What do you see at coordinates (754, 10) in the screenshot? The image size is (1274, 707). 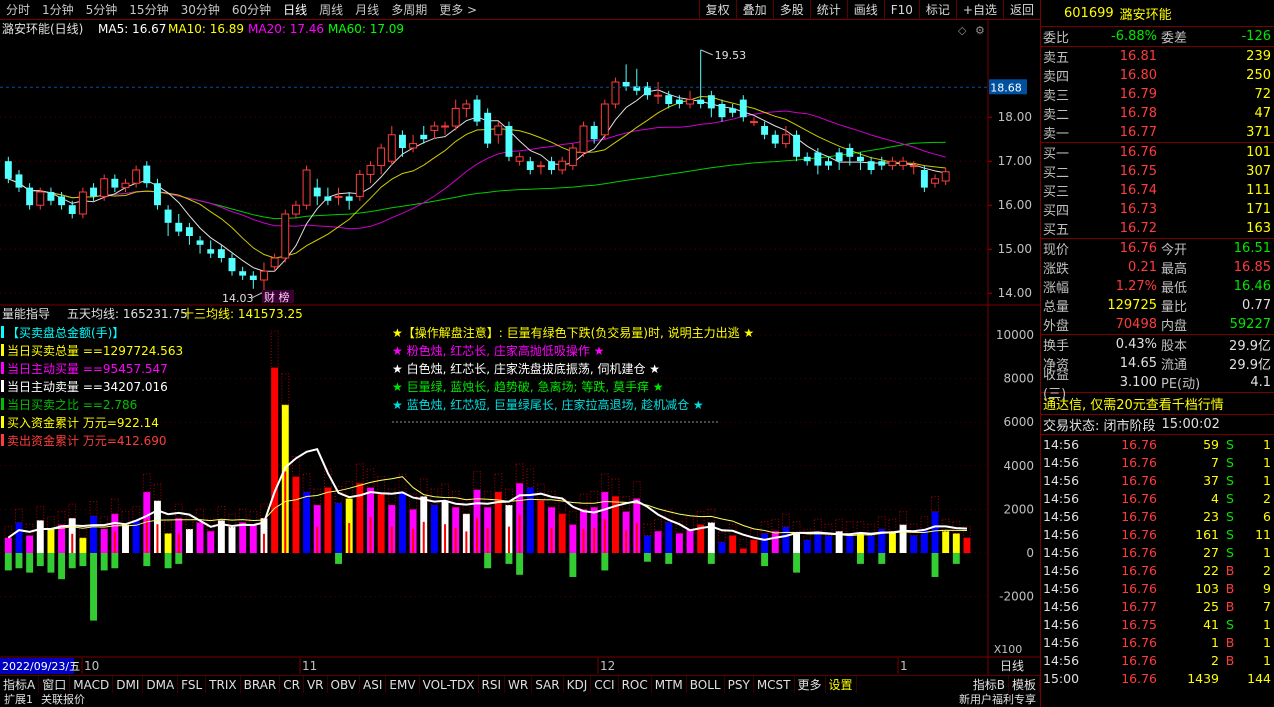 I see `toolbar-button: 叠加` at bounding box center [754, 10].